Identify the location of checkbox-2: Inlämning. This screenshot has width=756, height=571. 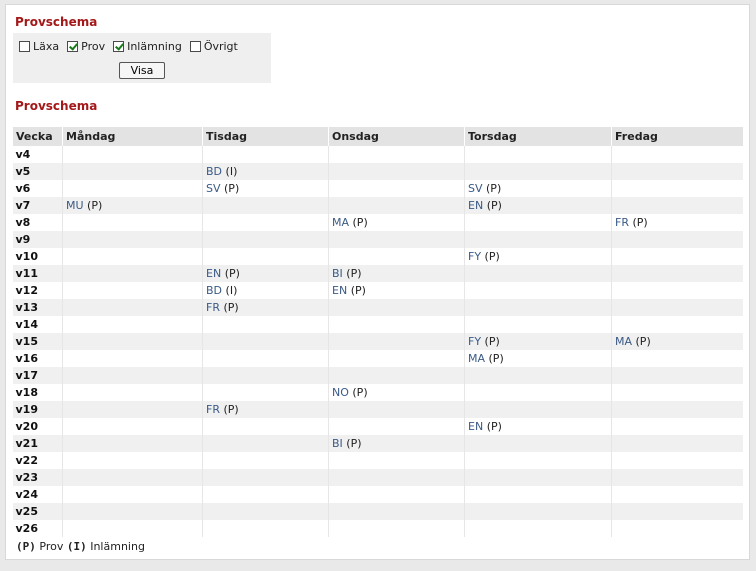
(147, 46).